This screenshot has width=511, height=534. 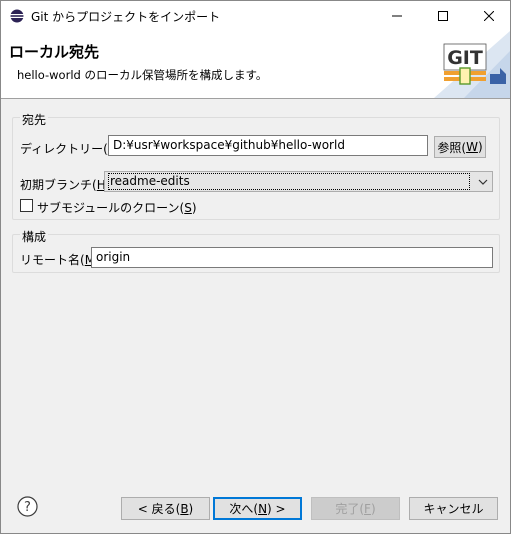 What do you see at coordinates (159, 509) in the screenshot?
I see `back-label: < 戻る(` at bounding box center [159, 509].